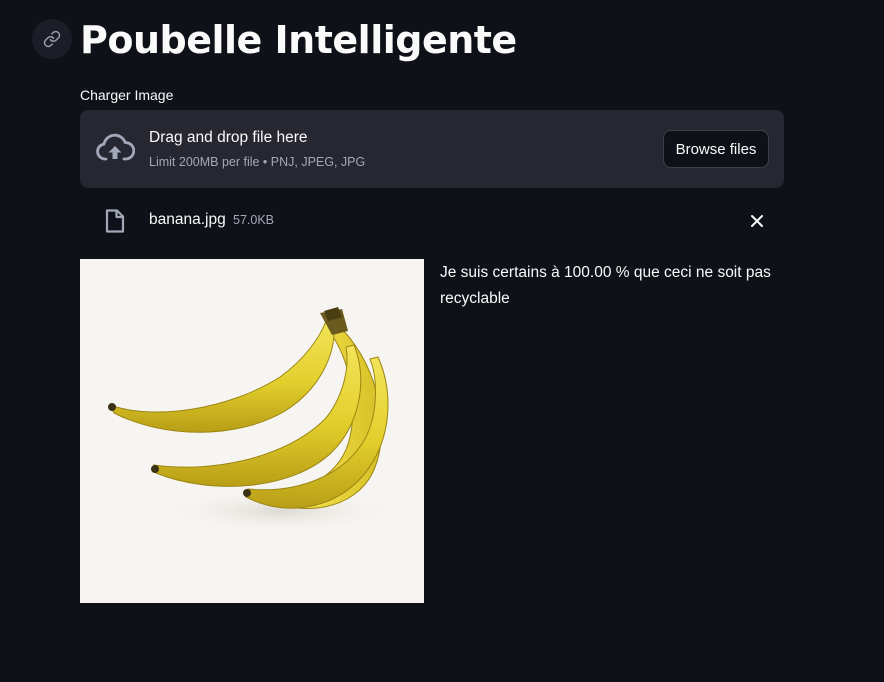 This screenshot has width=884, height=682. I want to click on link-icon, so click(52, 39).